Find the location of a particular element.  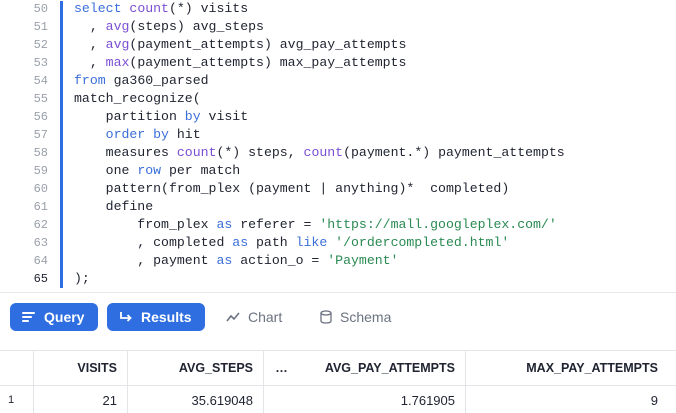

line-number: 63 is located at coordinates (40, 243).